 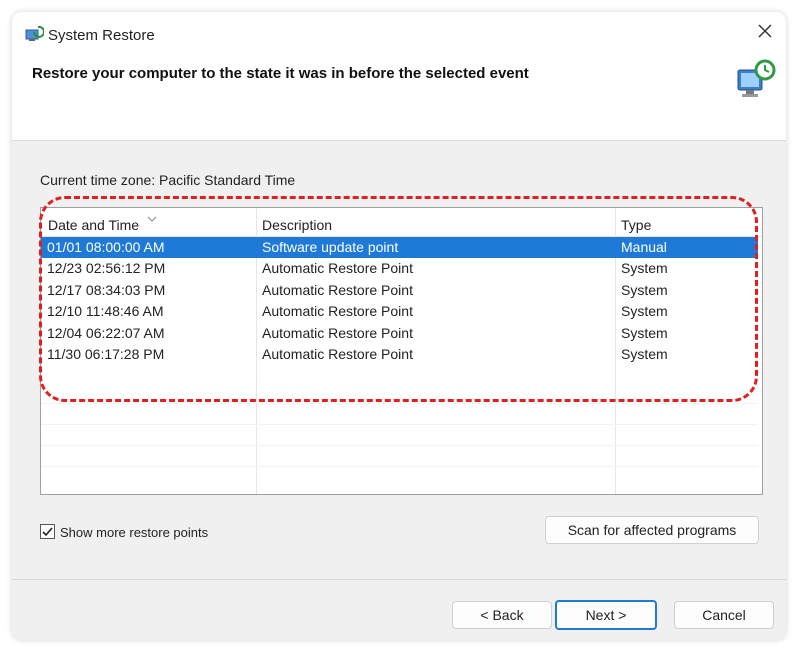 I want to click on sort-indicator-icon, so click(x=152, y=215).